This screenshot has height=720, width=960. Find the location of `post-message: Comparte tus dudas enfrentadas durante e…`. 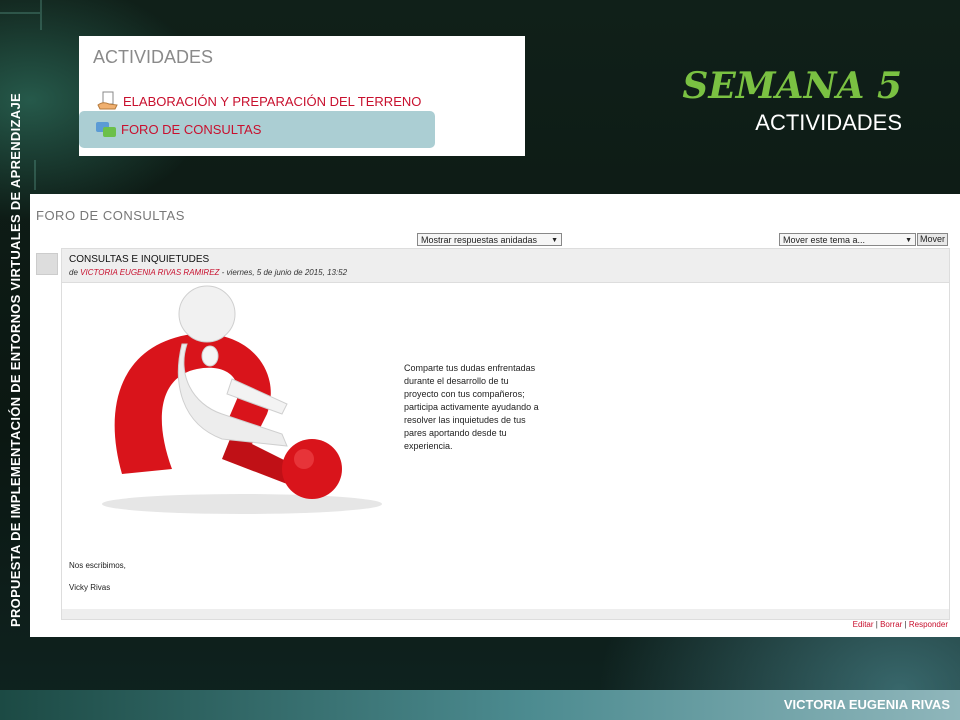

post-message: Comparte tus dudas enfrentadas durante e… is located at coordinates (471, 407).